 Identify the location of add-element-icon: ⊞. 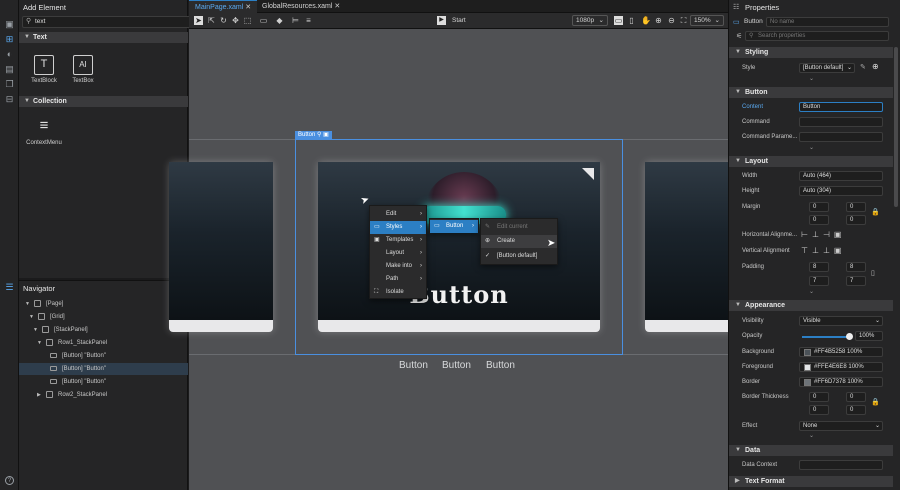
(9, 39).